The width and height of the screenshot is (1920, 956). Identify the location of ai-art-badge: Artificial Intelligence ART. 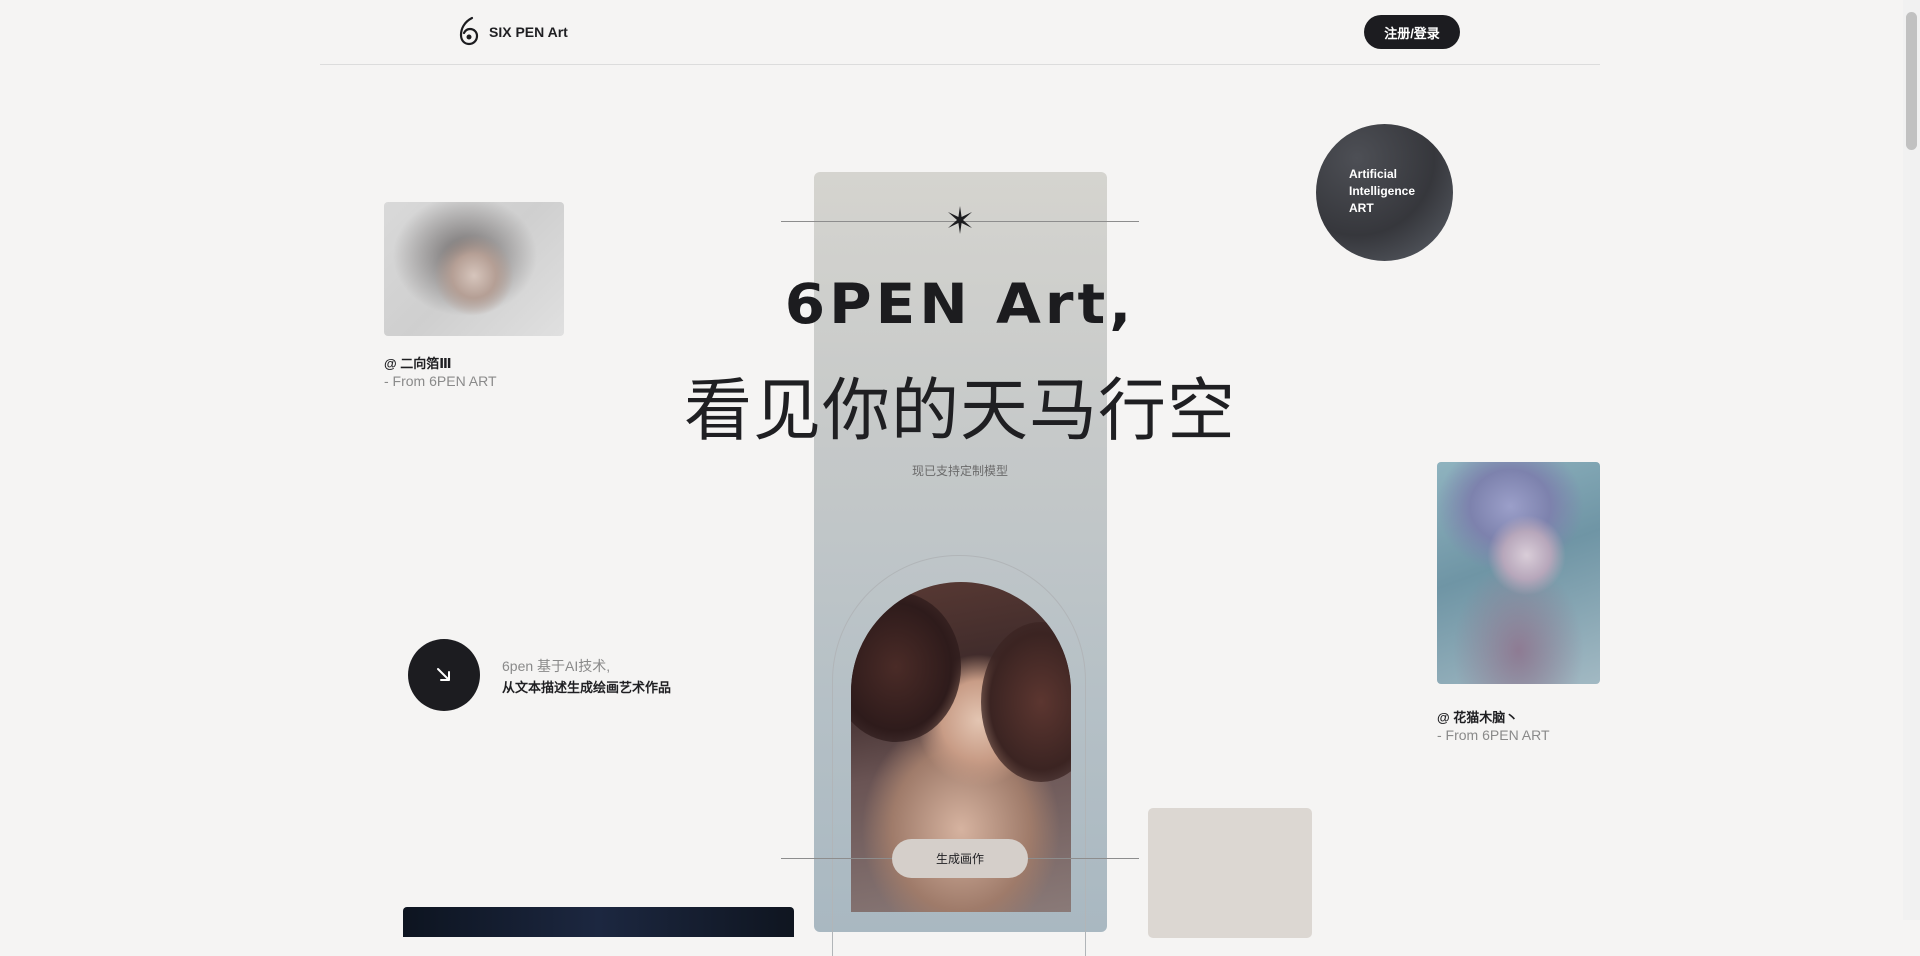
(1384, 192).